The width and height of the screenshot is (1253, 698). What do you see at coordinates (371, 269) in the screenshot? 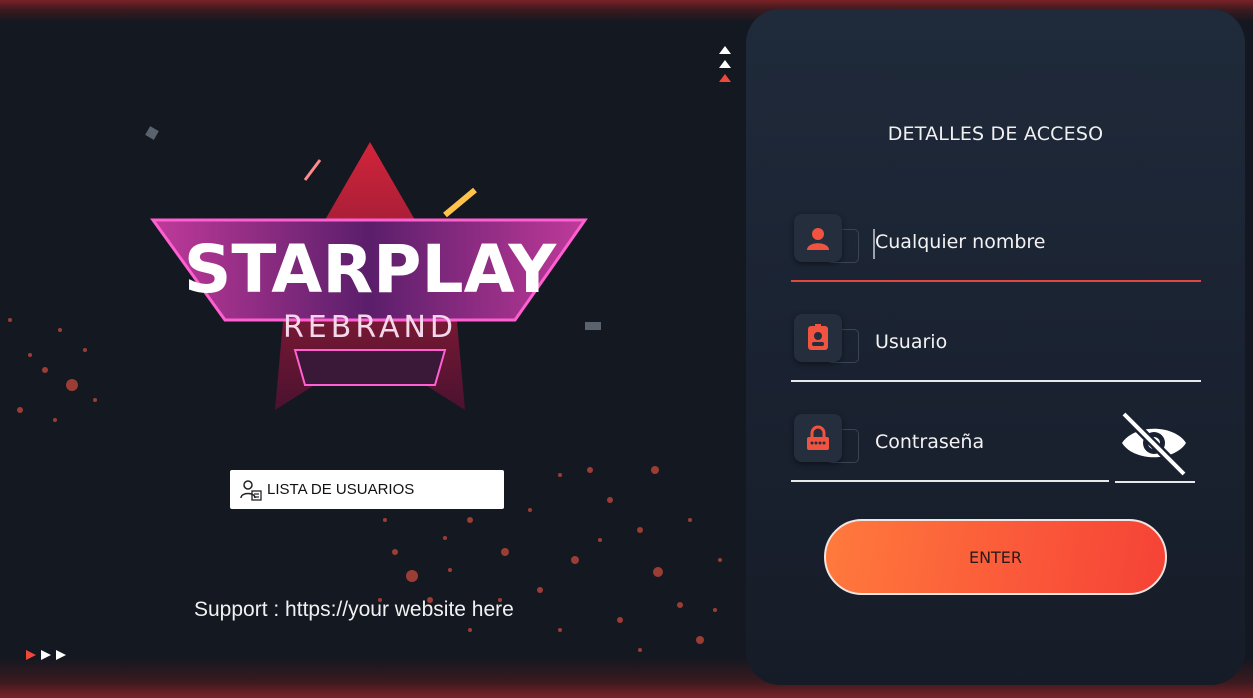
I see `logo-title: STARPLAY` at bounding box center [371, 269].